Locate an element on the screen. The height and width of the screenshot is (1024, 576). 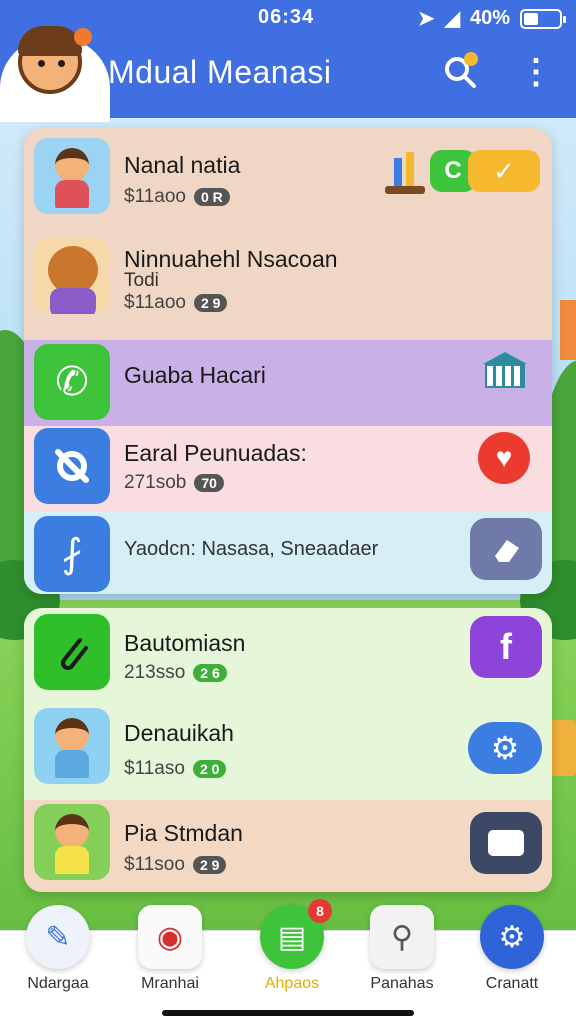
list-item: Ninnuahehl Nsacoan Todi $11aoo 2 9 is located at coordinates (288, 284).